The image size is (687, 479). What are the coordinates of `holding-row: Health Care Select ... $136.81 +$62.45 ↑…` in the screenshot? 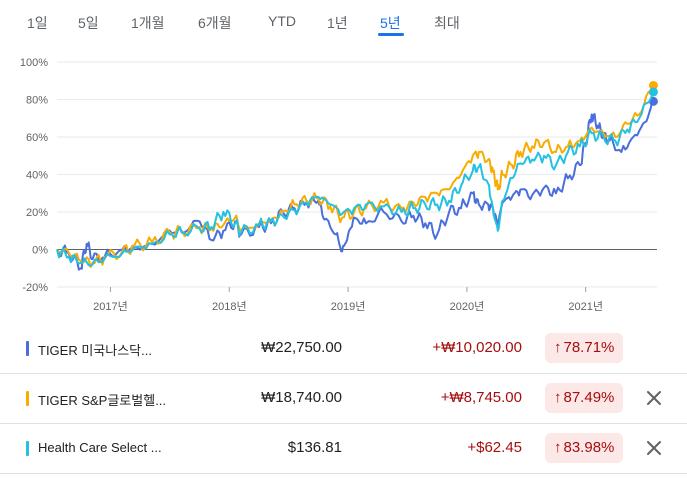 It's located at (343, 449).